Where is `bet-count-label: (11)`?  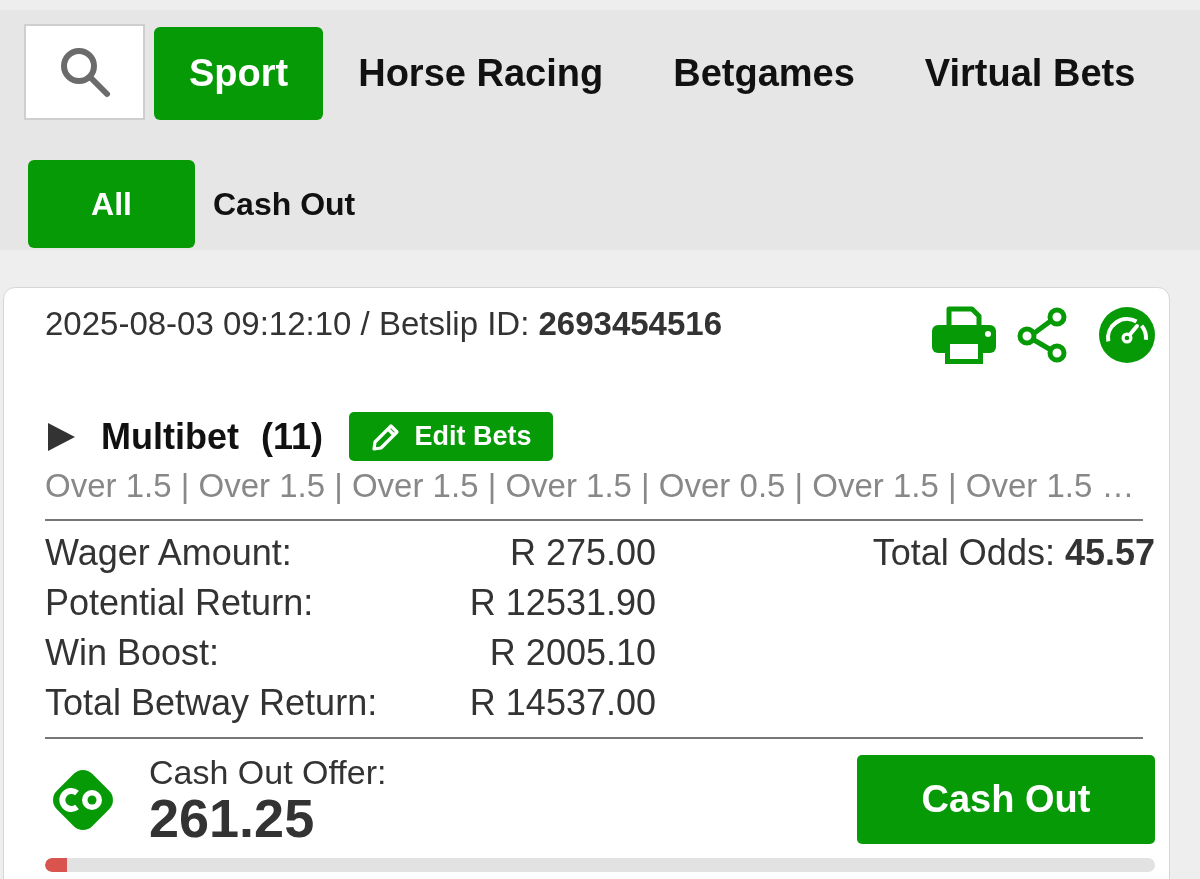
bet-count-label: (11) is located at coordinates (292, 436).